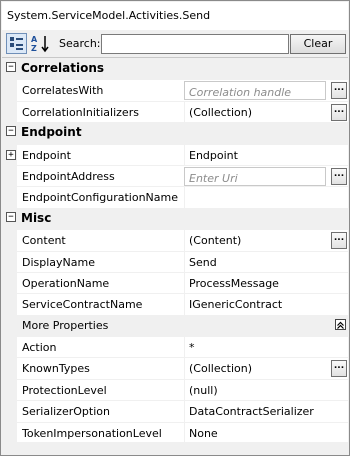 The height and width of the screenshot is (456, 350). Describe the element at coordinates (58, 262) in the screenshot. I see `property-name: DisplayName` at that location.